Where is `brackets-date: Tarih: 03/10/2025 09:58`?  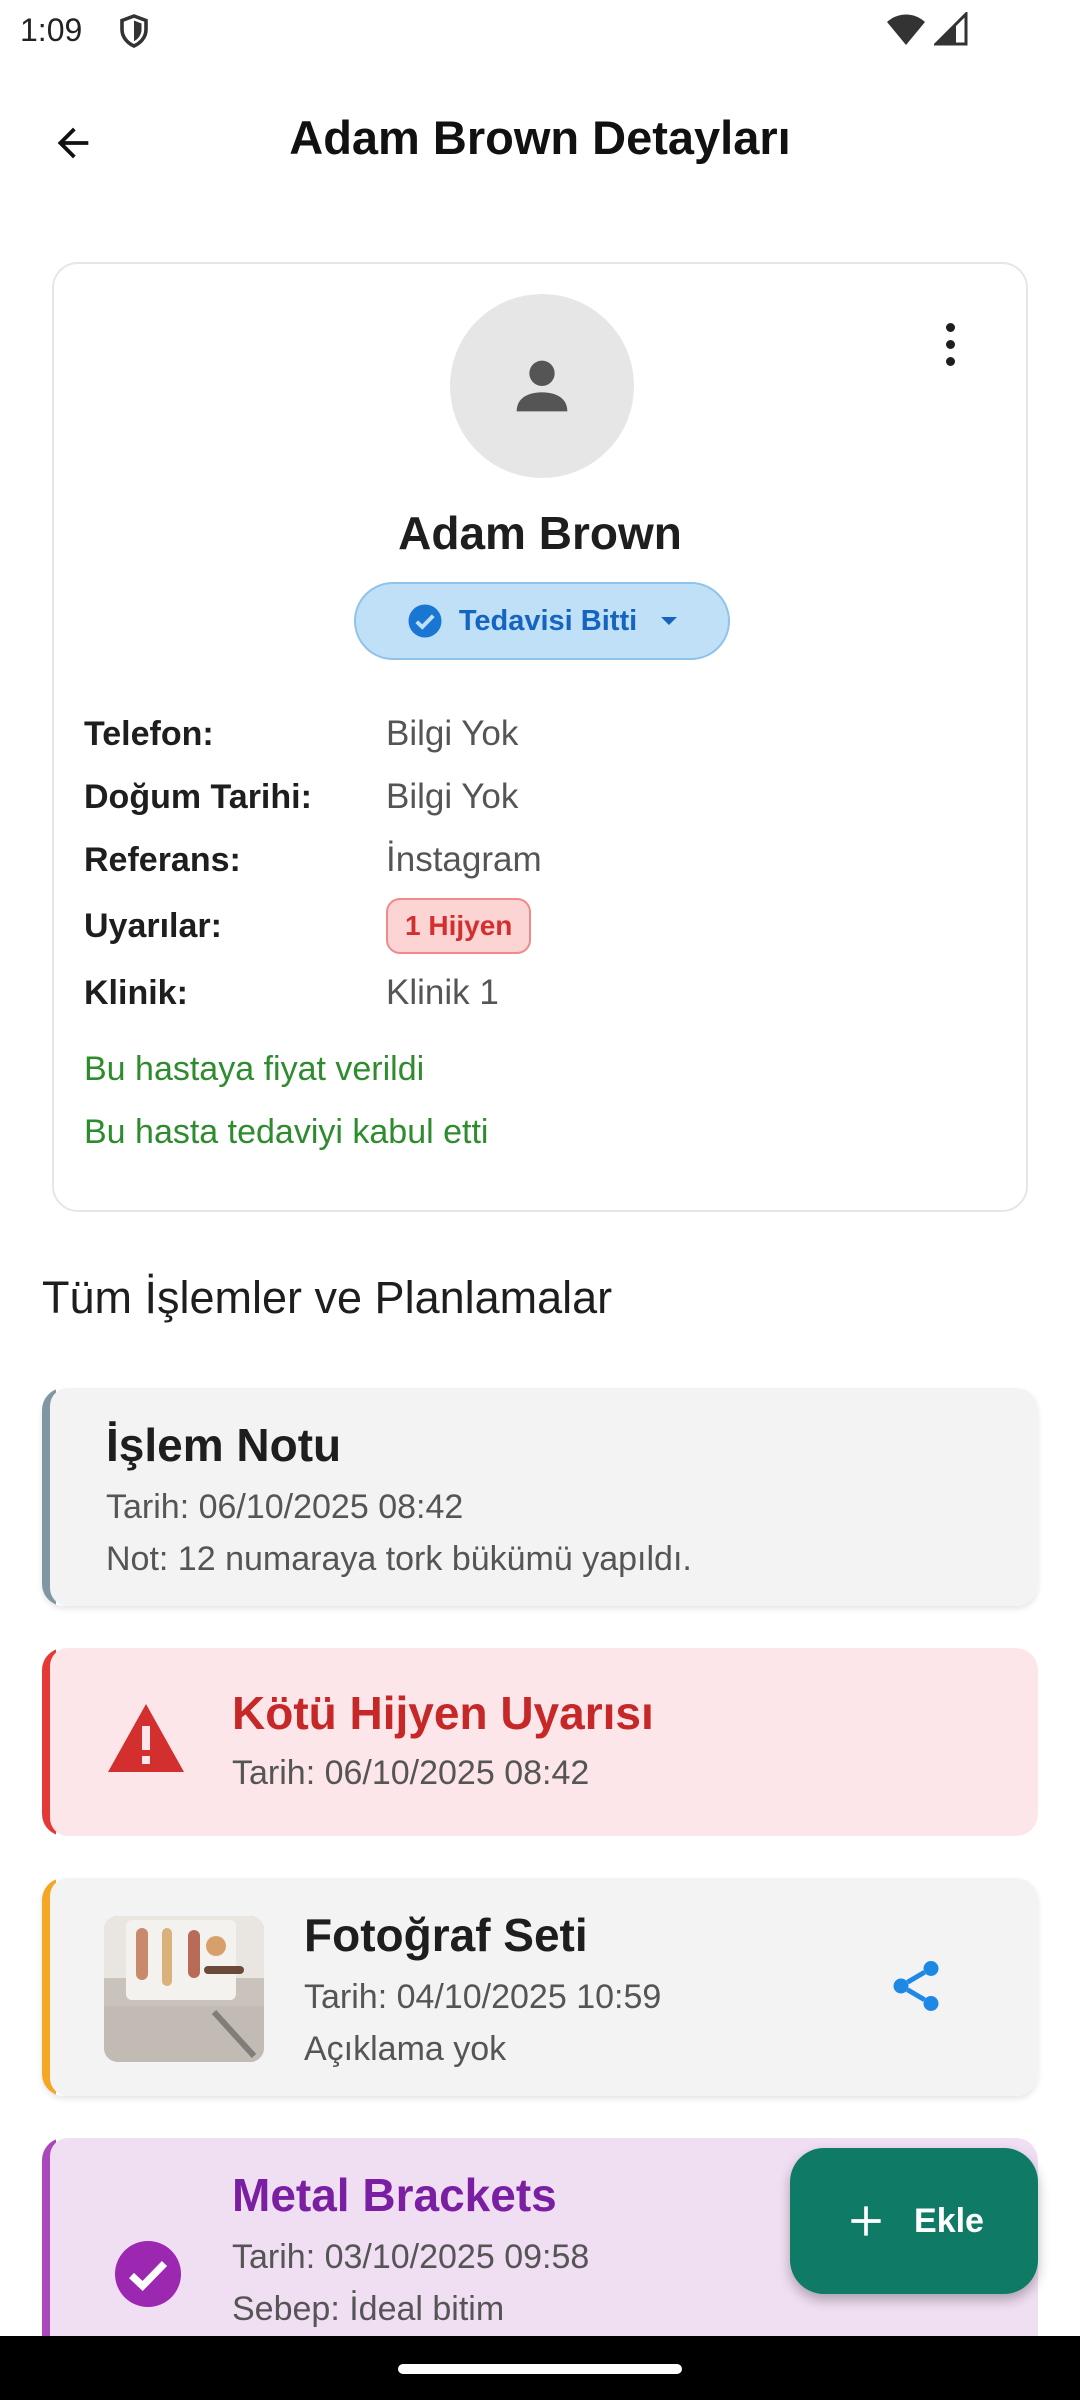
brackets-date: Tarih: 03/10/2025 09:58 is located at coordinates (411, 2257).